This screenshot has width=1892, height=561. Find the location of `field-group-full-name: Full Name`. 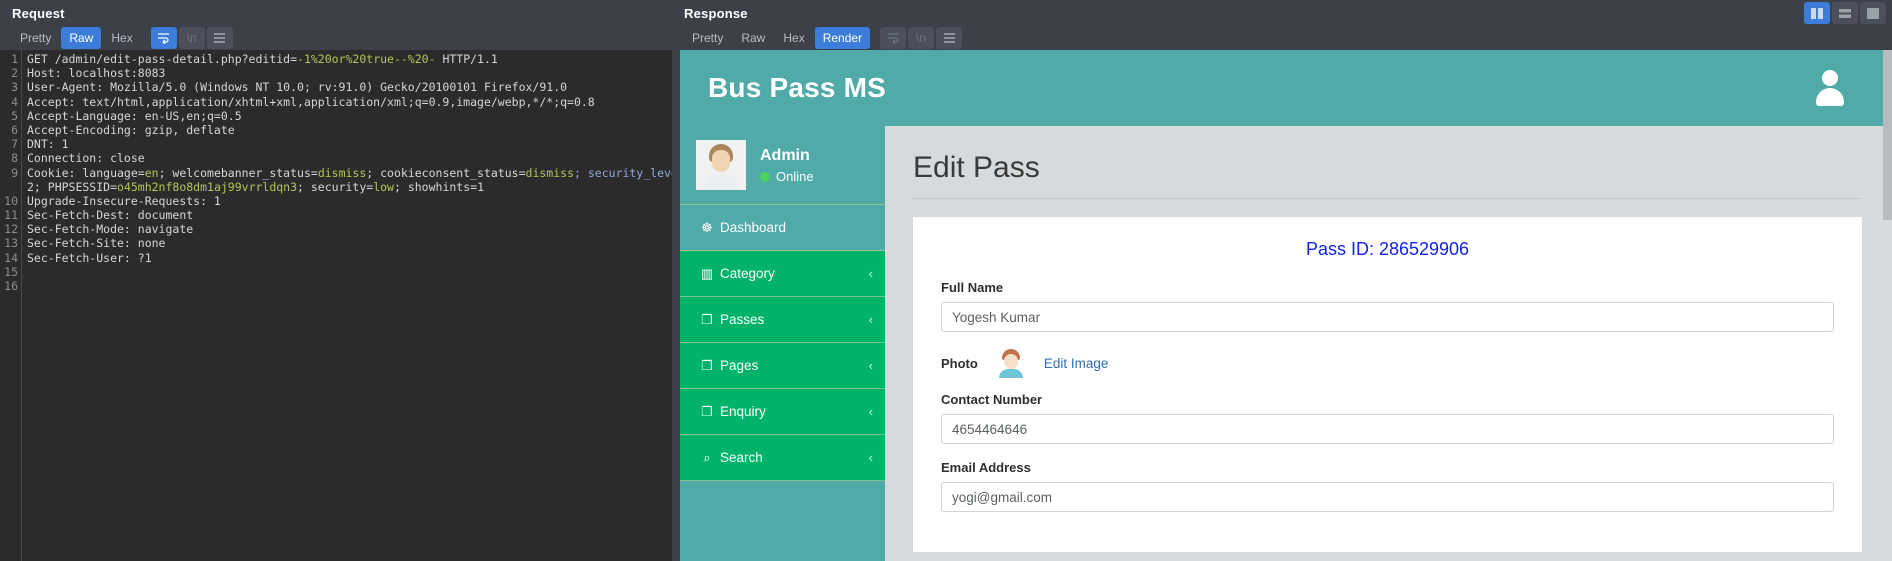

field-group-full-name: Full Name is located at coordinates (1387, 306).